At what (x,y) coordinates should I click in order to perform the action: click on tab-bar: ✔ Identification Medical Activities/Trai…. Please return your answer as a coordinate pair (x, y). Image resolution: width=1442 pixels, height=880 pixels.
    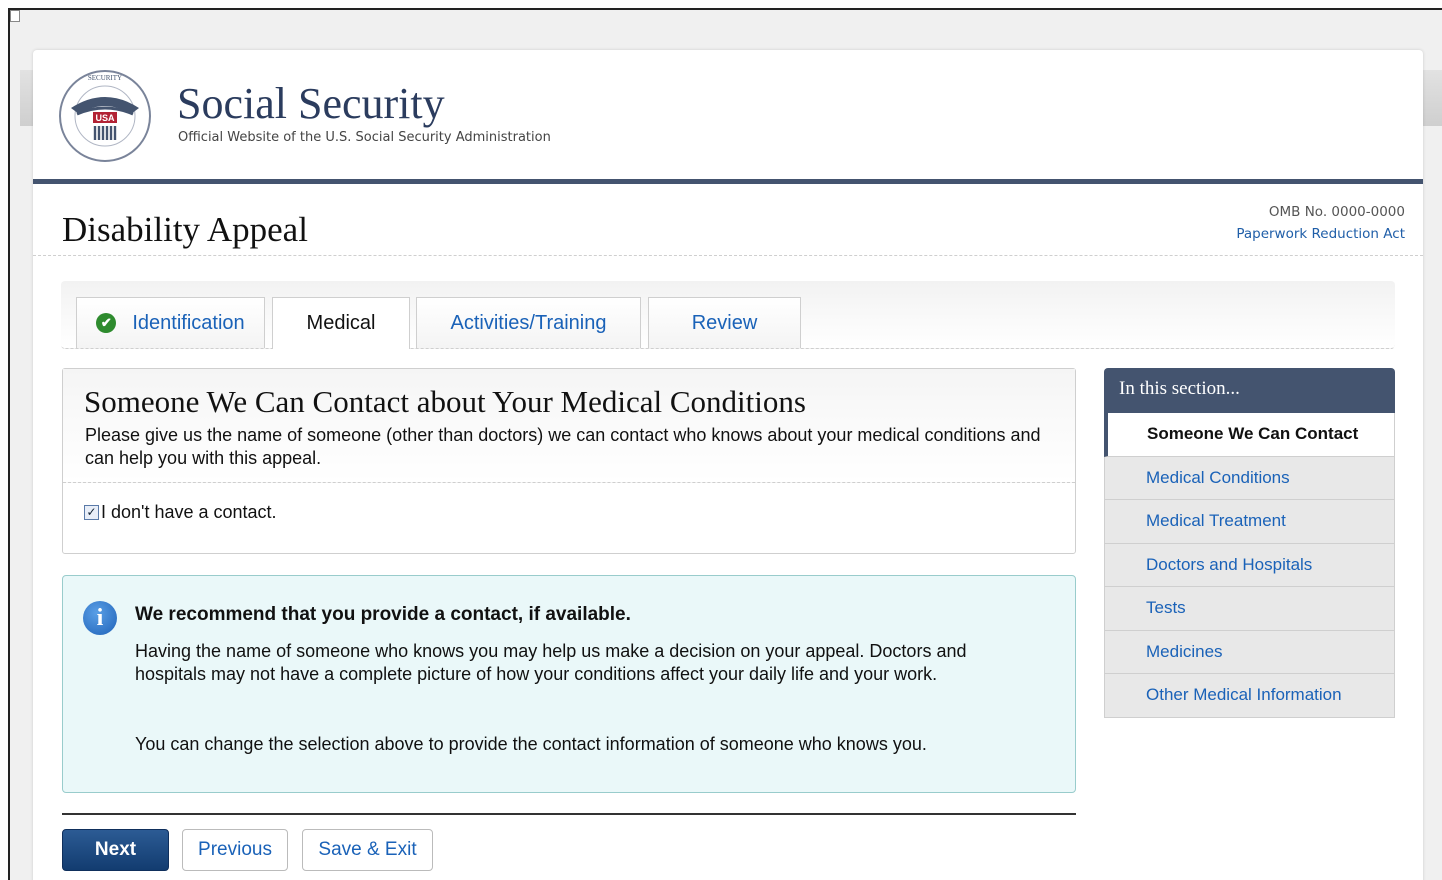
    Looking at the image, I should click on (728, 315).